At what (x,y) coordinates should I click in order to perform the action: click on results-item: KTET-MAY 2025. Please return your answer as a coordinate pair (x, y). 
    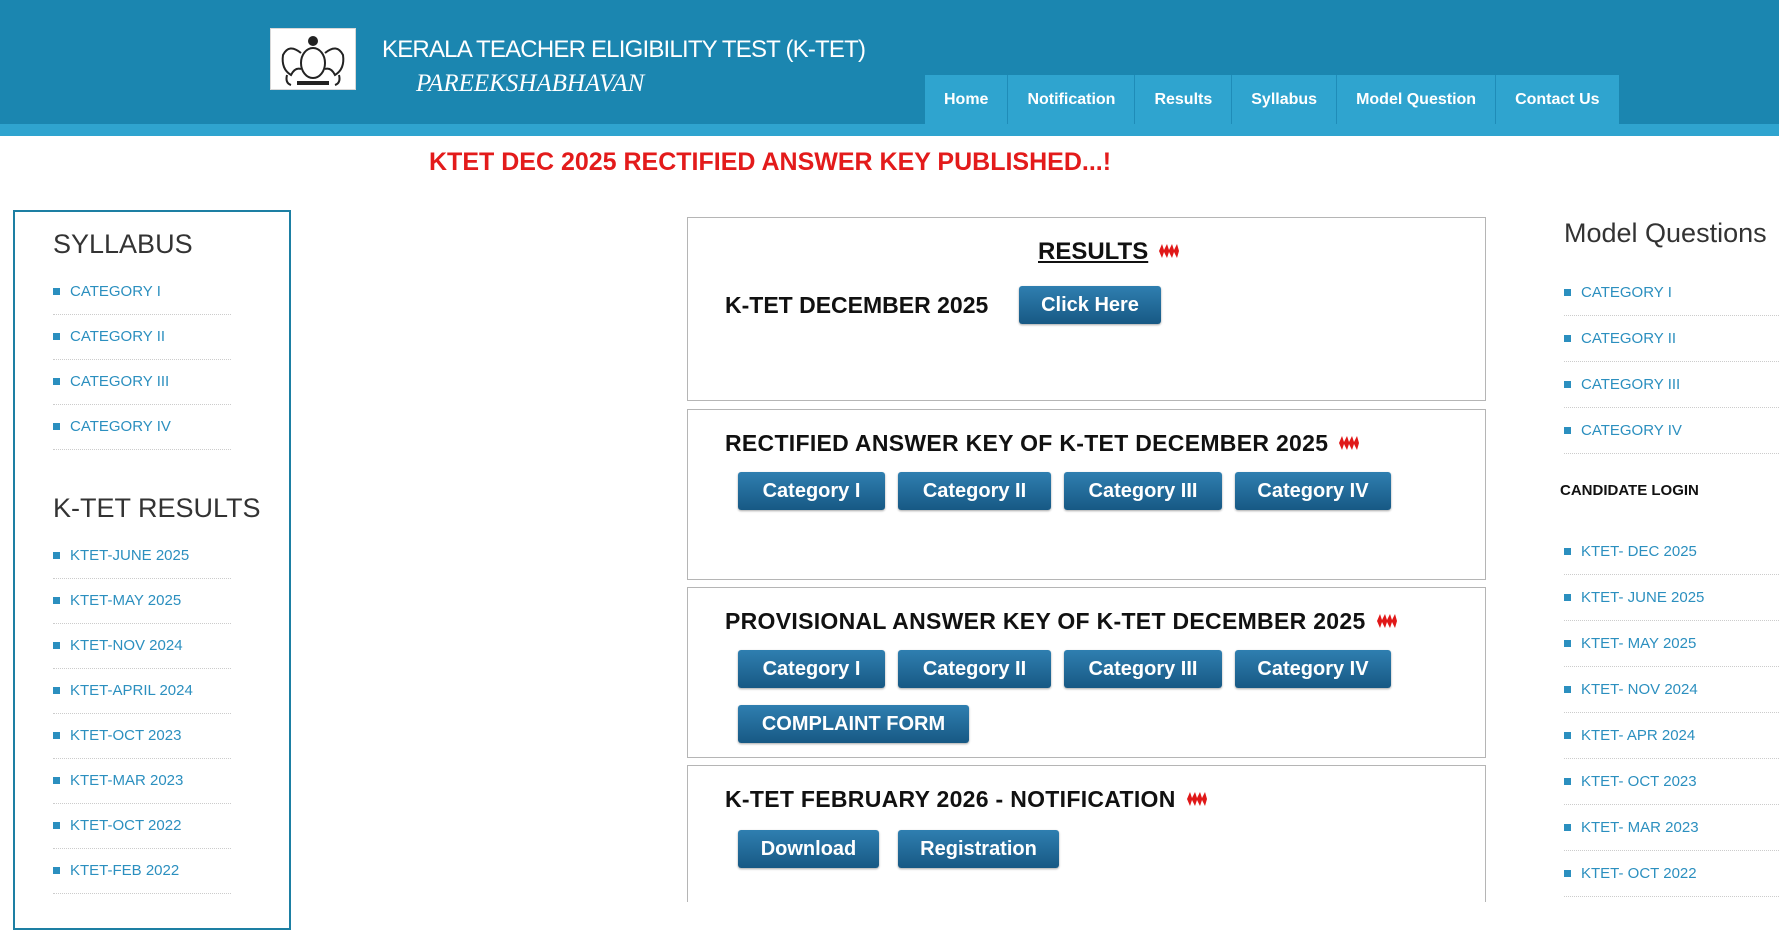
    Looking at the image, I should click on (142, 601).